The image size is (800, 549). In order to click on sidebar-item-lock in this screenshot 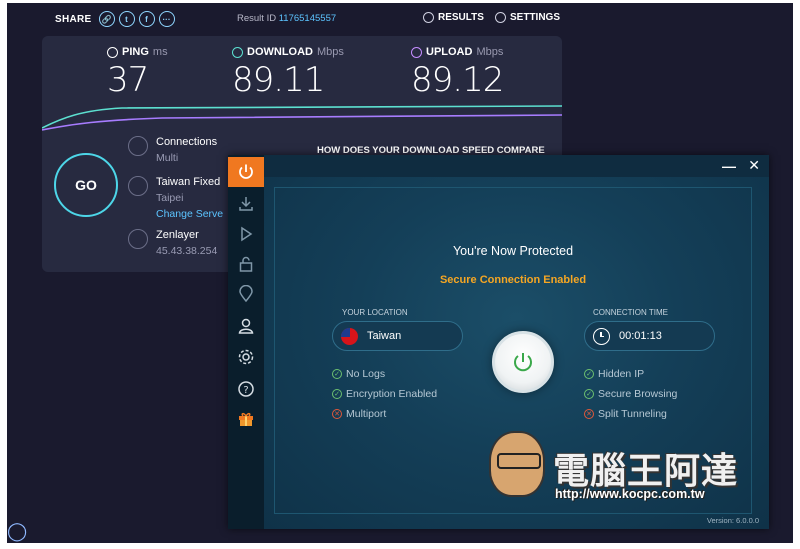, I will do `click(246, 264)`.